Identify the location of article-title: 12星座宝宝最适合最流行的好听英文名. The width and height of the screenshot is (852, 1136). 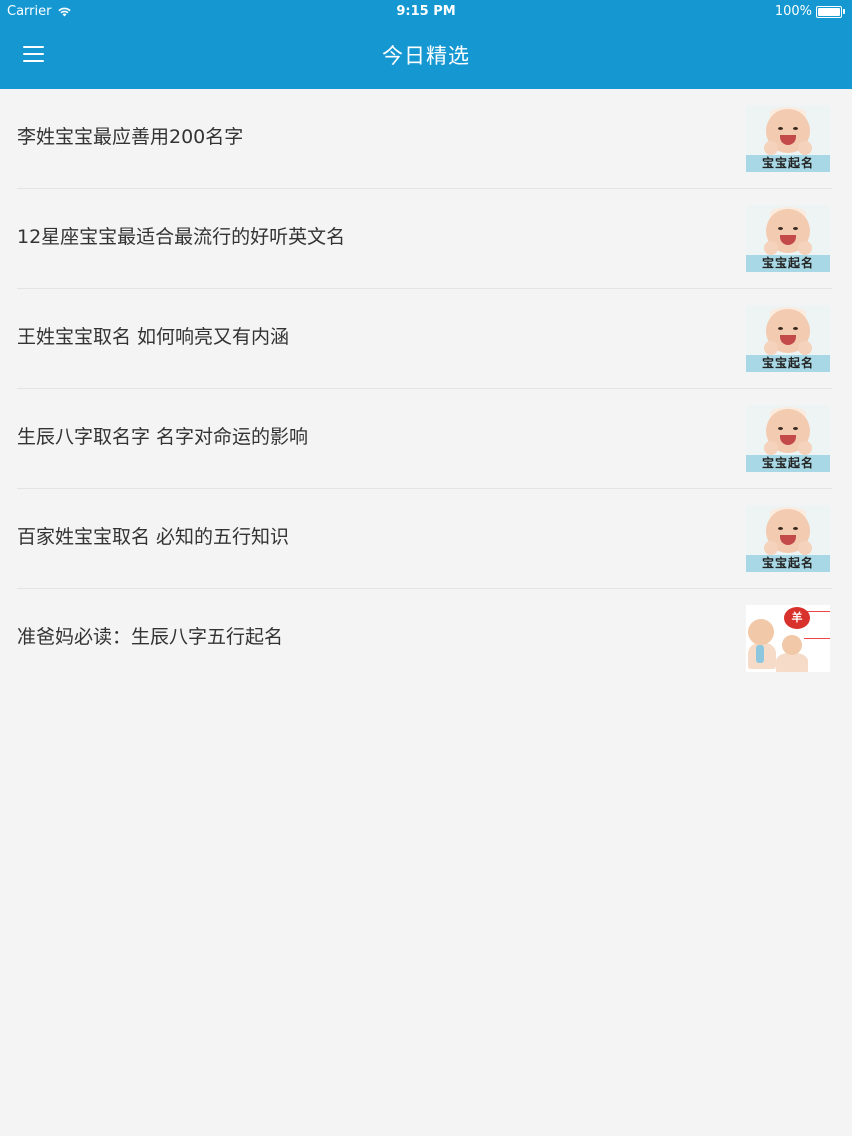
(181, 237).